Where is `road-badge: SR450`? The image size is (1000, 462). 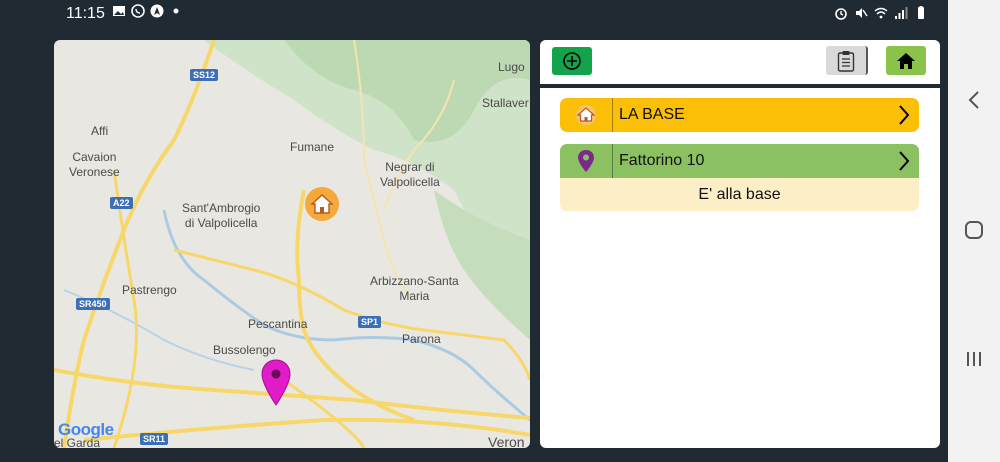 road-badge: SR450 is located at coordinates (93, 304).